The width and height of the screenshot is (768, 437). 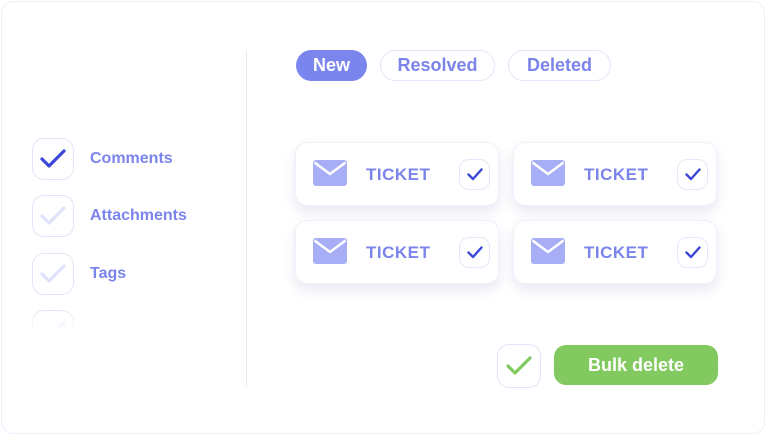 What do you see at coordinates (108, 273) in the screenshot?
I see `option-label: Tags` at bounding box center [108, 273].